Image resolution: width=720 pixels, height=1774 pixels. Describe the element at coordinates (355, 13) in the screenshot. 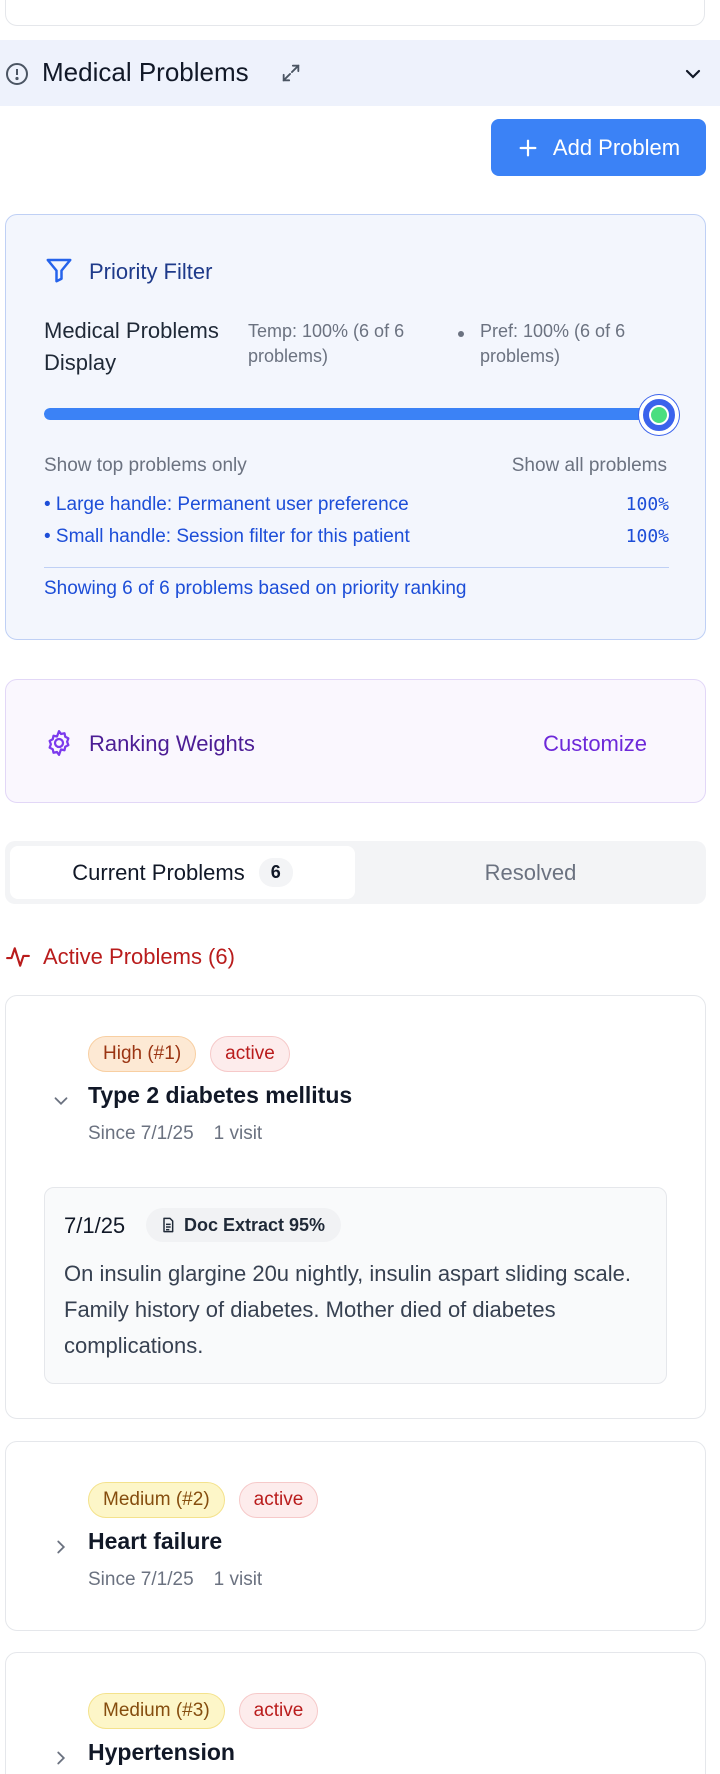

I see `previous-card` at that location.